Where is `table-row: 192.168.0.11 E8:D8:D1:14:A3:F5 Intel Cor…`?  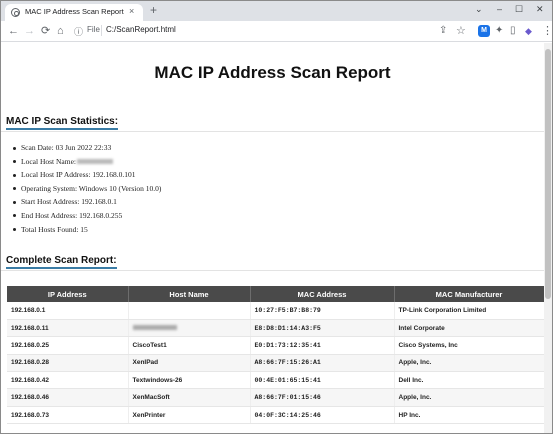 table-row: 192.168.0.11 E8:D8:D1:14:A3:F5 Intel Cor… is located at coordinates (275, 328).